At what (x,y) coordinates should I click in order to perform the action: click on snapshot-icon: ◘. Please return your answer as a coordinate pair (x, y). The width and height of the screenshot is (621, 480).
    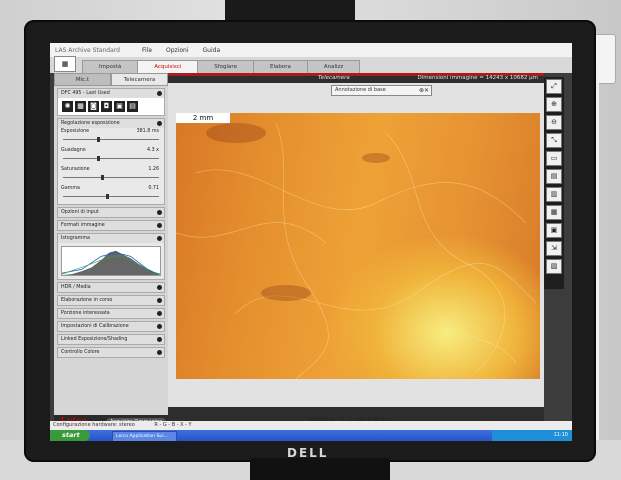
    Looking at the image, I should click on (106, 106).